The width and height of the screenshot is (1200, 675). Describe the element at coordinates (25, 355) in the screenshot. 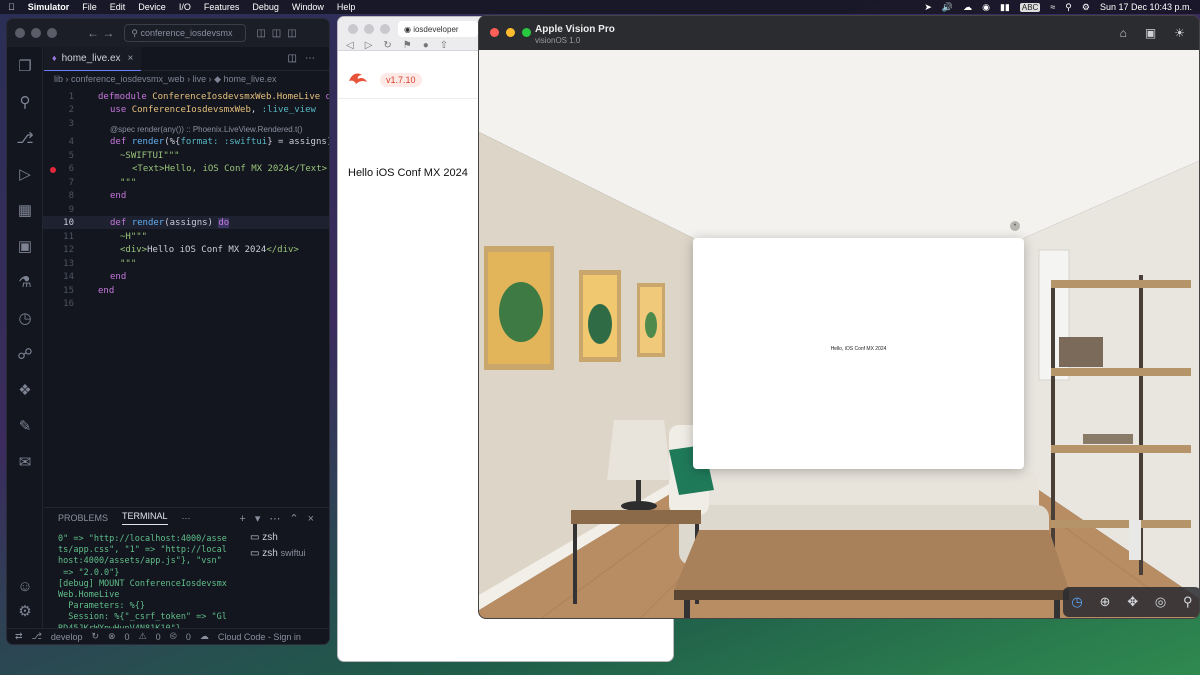

I see `gitlens-icon: ☍` at that location.